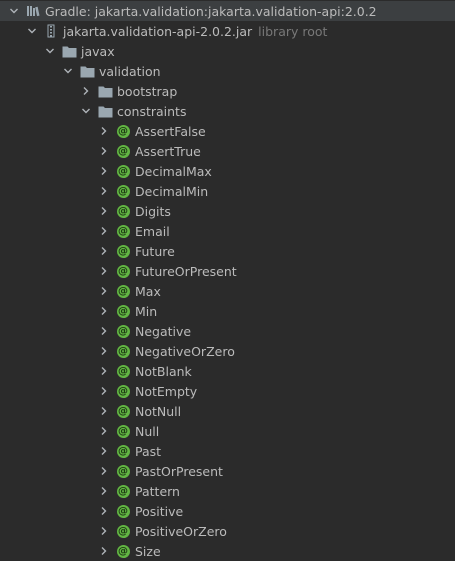 The height and width of the screenshot is (561, 455). What do you see at coordinates (227, 171) in the screenshot?
I see `tree-row-annotation: @ DecimalMax` at bounding box center [227, 171].